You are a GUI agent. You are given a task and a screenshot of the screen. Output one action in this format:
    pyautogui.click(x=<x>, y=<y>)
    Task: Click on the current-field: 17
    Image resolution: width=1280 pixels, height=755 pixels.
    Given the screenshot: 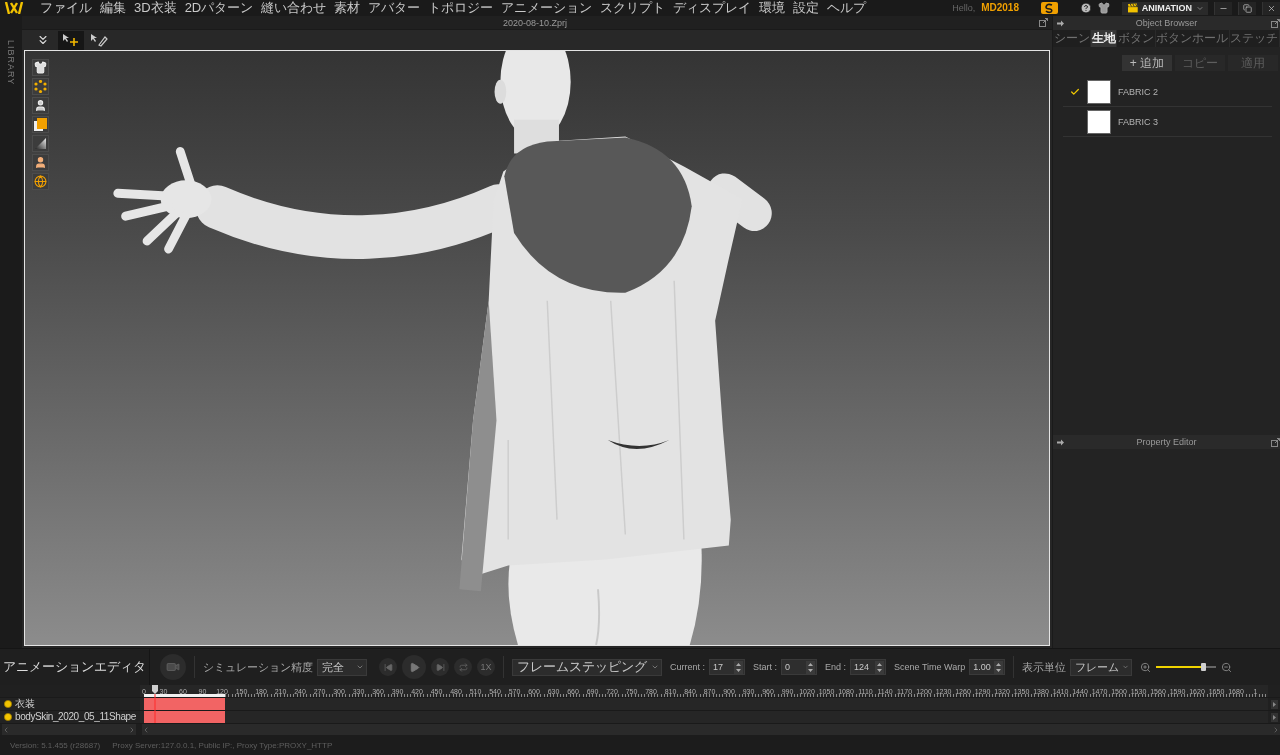 What is the action you would take?
    pyautogui.click(x=727, y=667)
    